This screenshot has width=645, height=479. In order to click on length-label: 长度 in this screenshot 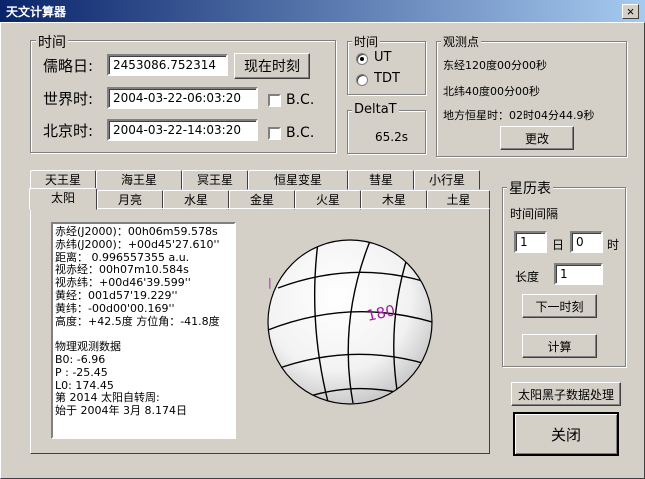, I will do `click(527, 277)`.